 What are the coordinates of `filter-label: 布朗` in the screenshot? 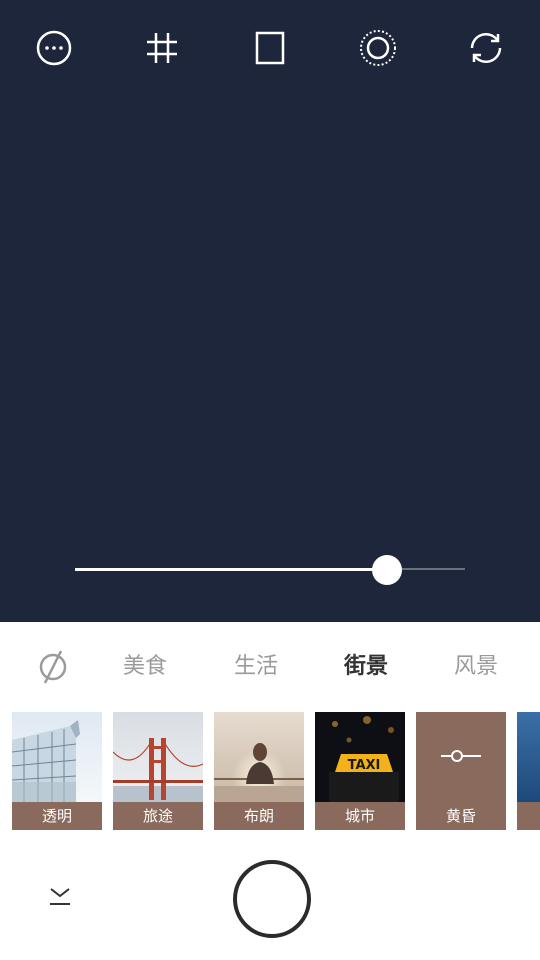 It's located at (259, 816).